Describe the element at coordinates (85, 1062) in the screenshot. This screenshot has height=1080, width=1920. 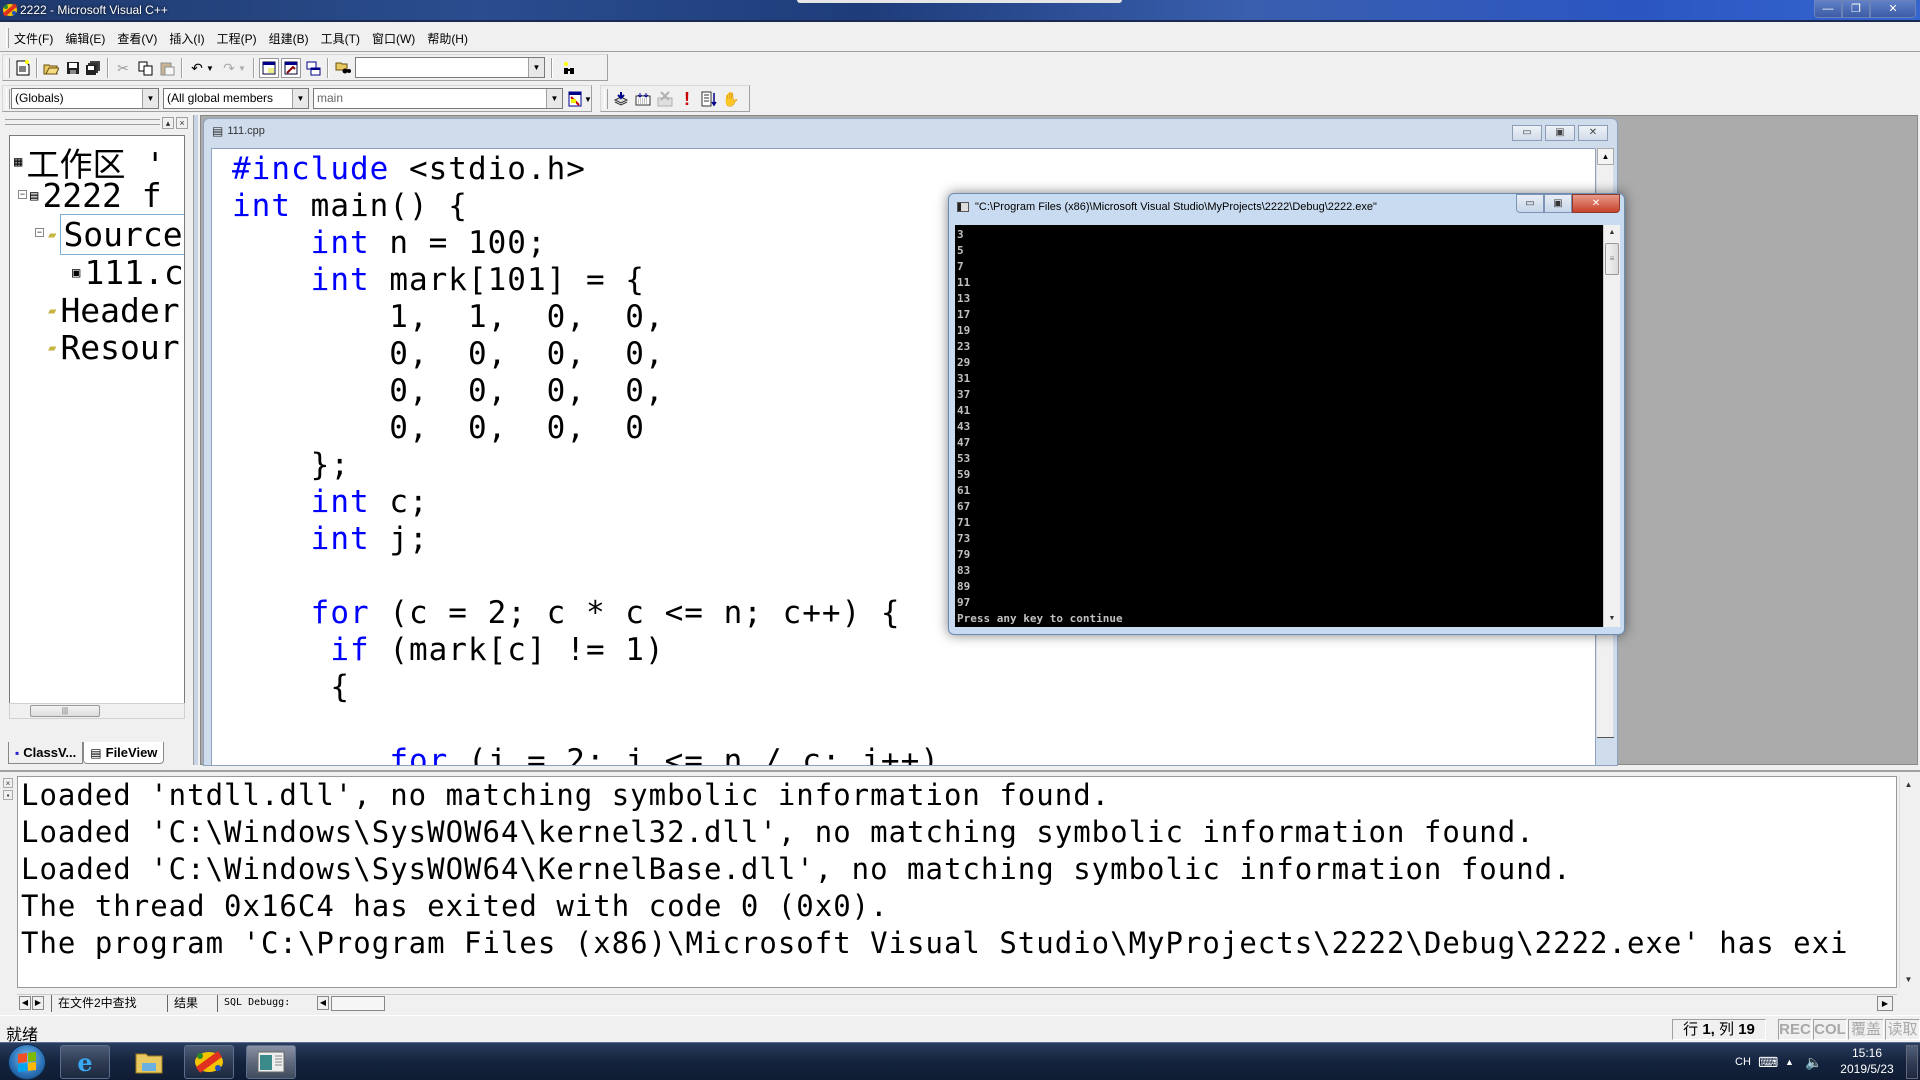
I see `taskbar-internet-explorer: e` at that location.